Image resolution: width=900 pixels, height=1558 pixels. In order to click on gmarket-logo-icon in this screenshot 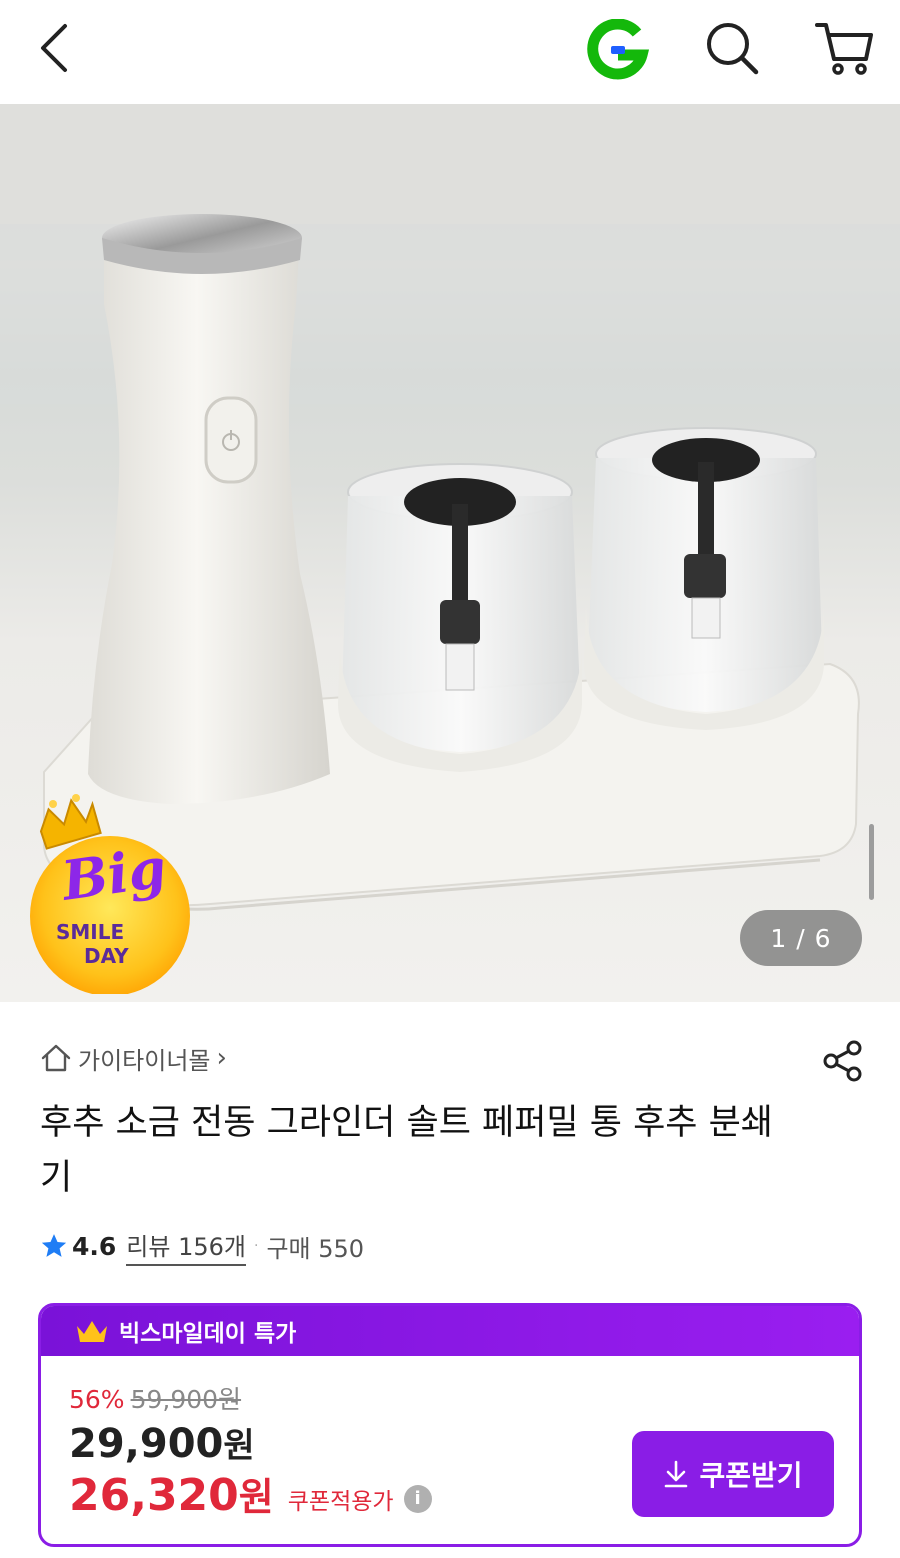, I will do `click(618, 49)`.